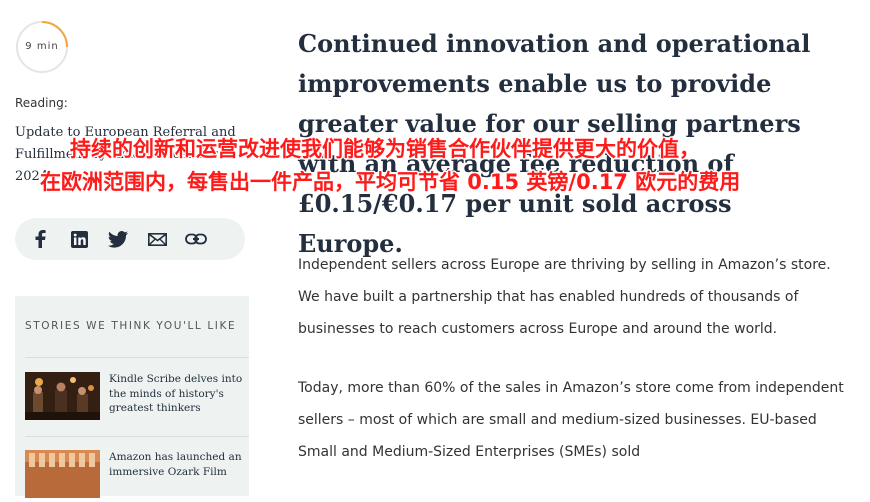 The width and height of the screenshot is (870, 502). I want to click on related-stories-title: STORIES WE THINK YOU'LL LIKE, so click(131, 326).